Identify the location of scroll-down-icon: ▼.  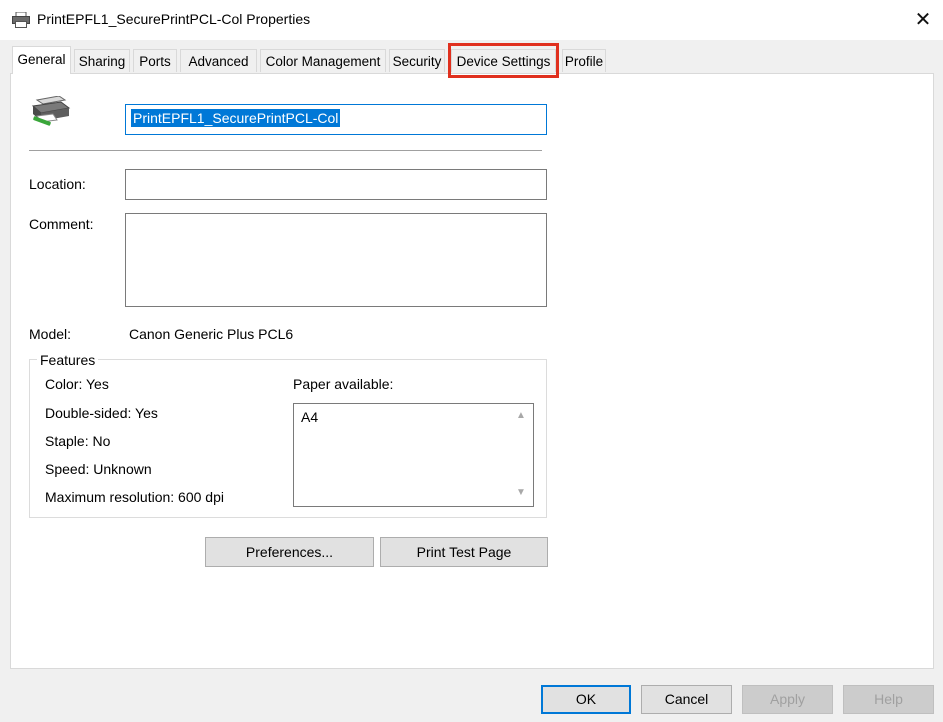
(521, 493).